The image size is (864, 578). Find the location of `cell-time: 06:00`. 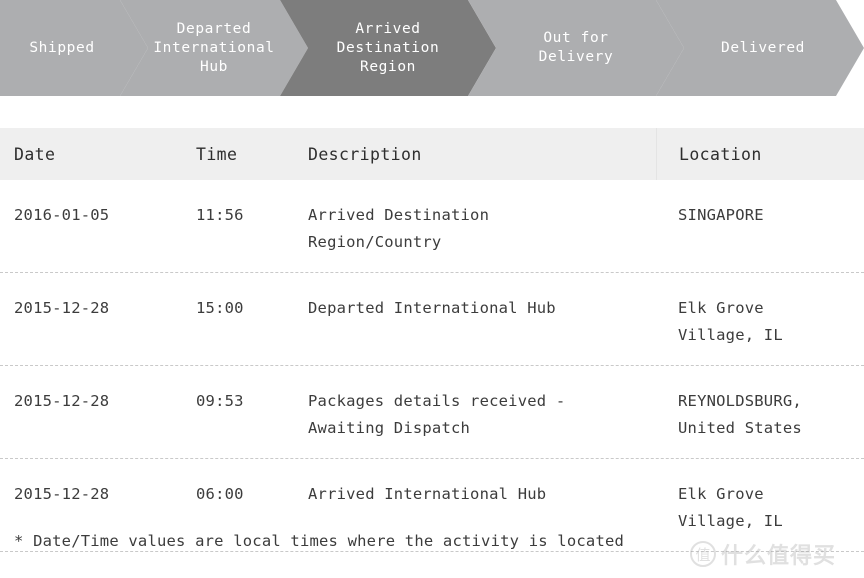

cell-time: 06:00 is located at coordinates (220, 494).